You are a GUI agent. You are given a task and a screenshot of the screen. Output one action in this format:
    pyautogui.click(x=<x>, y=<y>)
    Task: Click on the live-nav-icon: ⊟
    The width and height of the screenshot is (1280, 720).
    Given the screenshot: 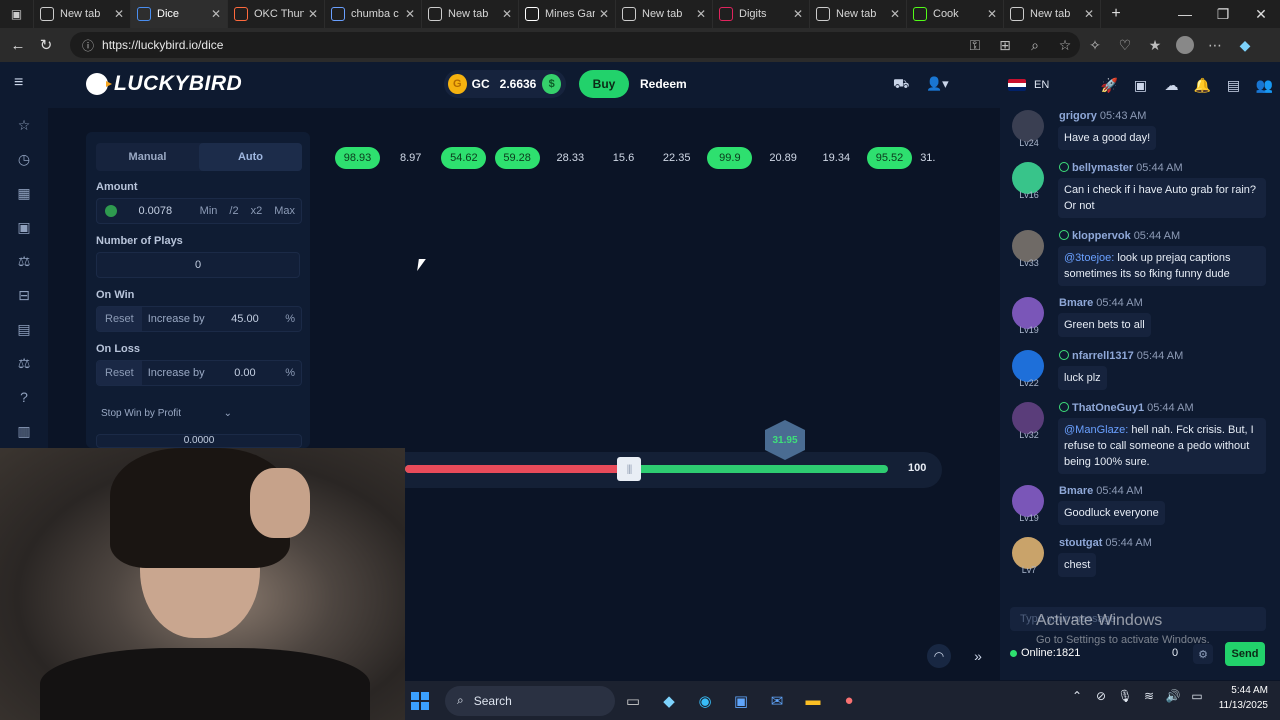 What is the action you would take?
    pyautogui.click(x=24, y=295)
    